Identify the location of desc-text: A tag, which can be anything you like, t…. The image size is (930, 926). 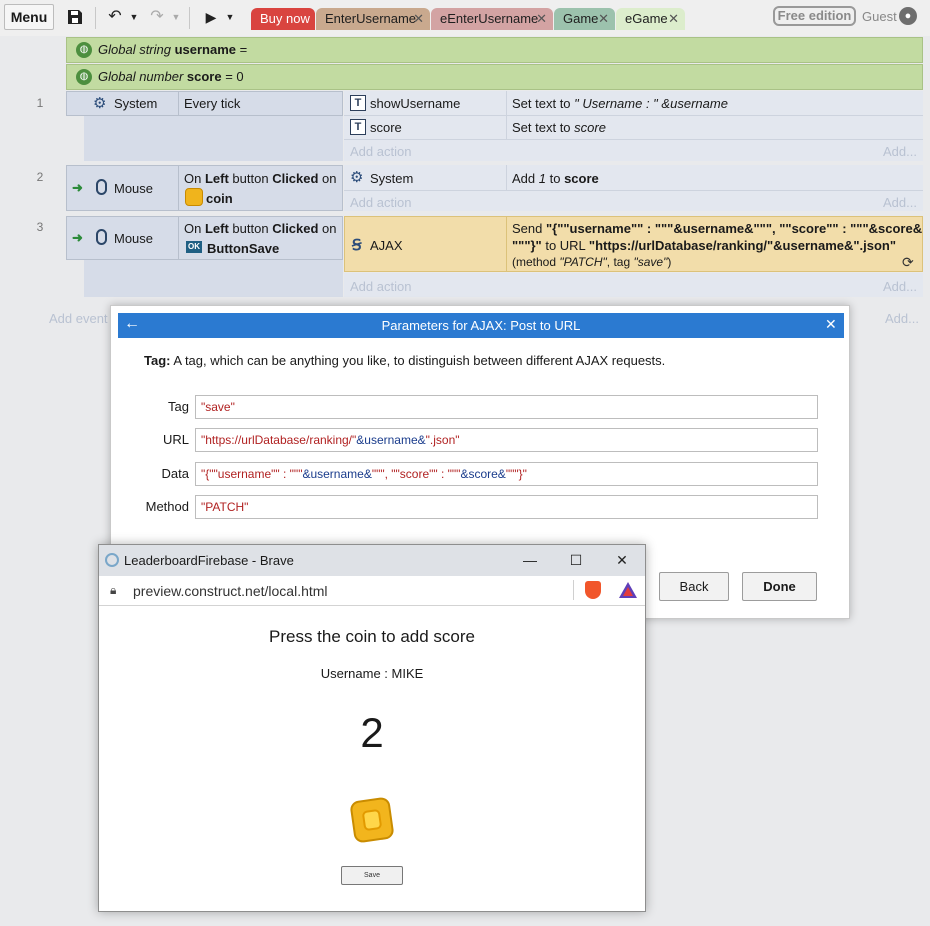
(418, 360).